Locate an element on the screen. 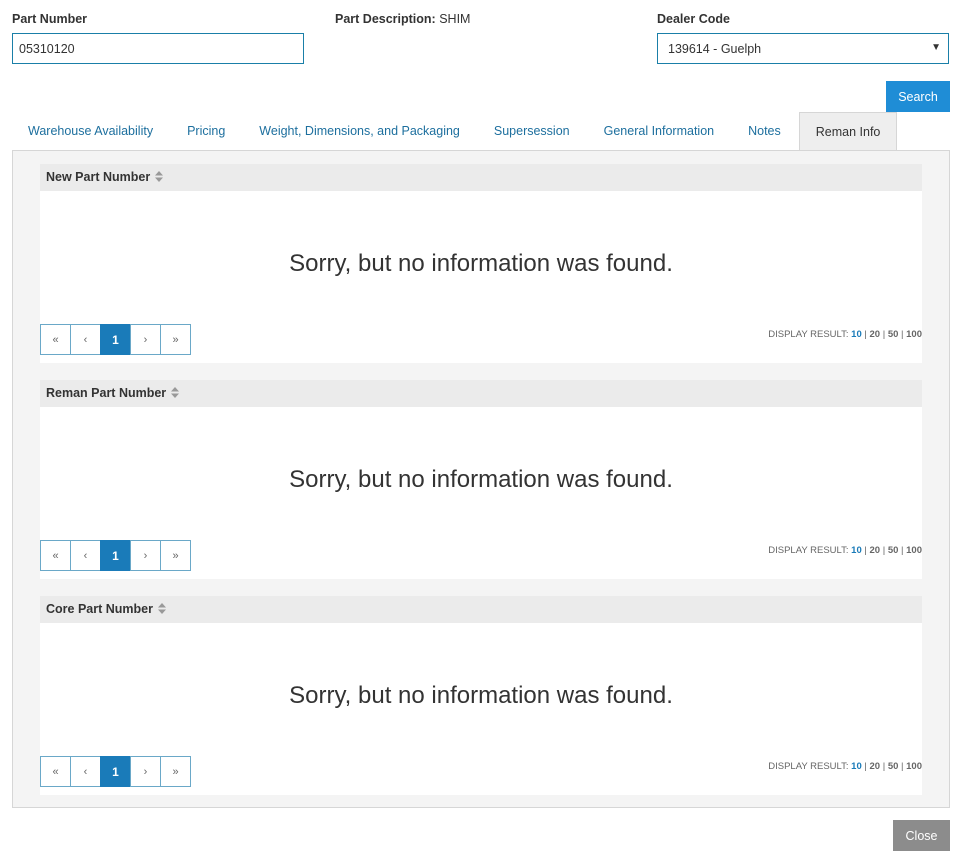  tab-warehouse-availability: Warehouse Availability is located at coordinates (90, 131).